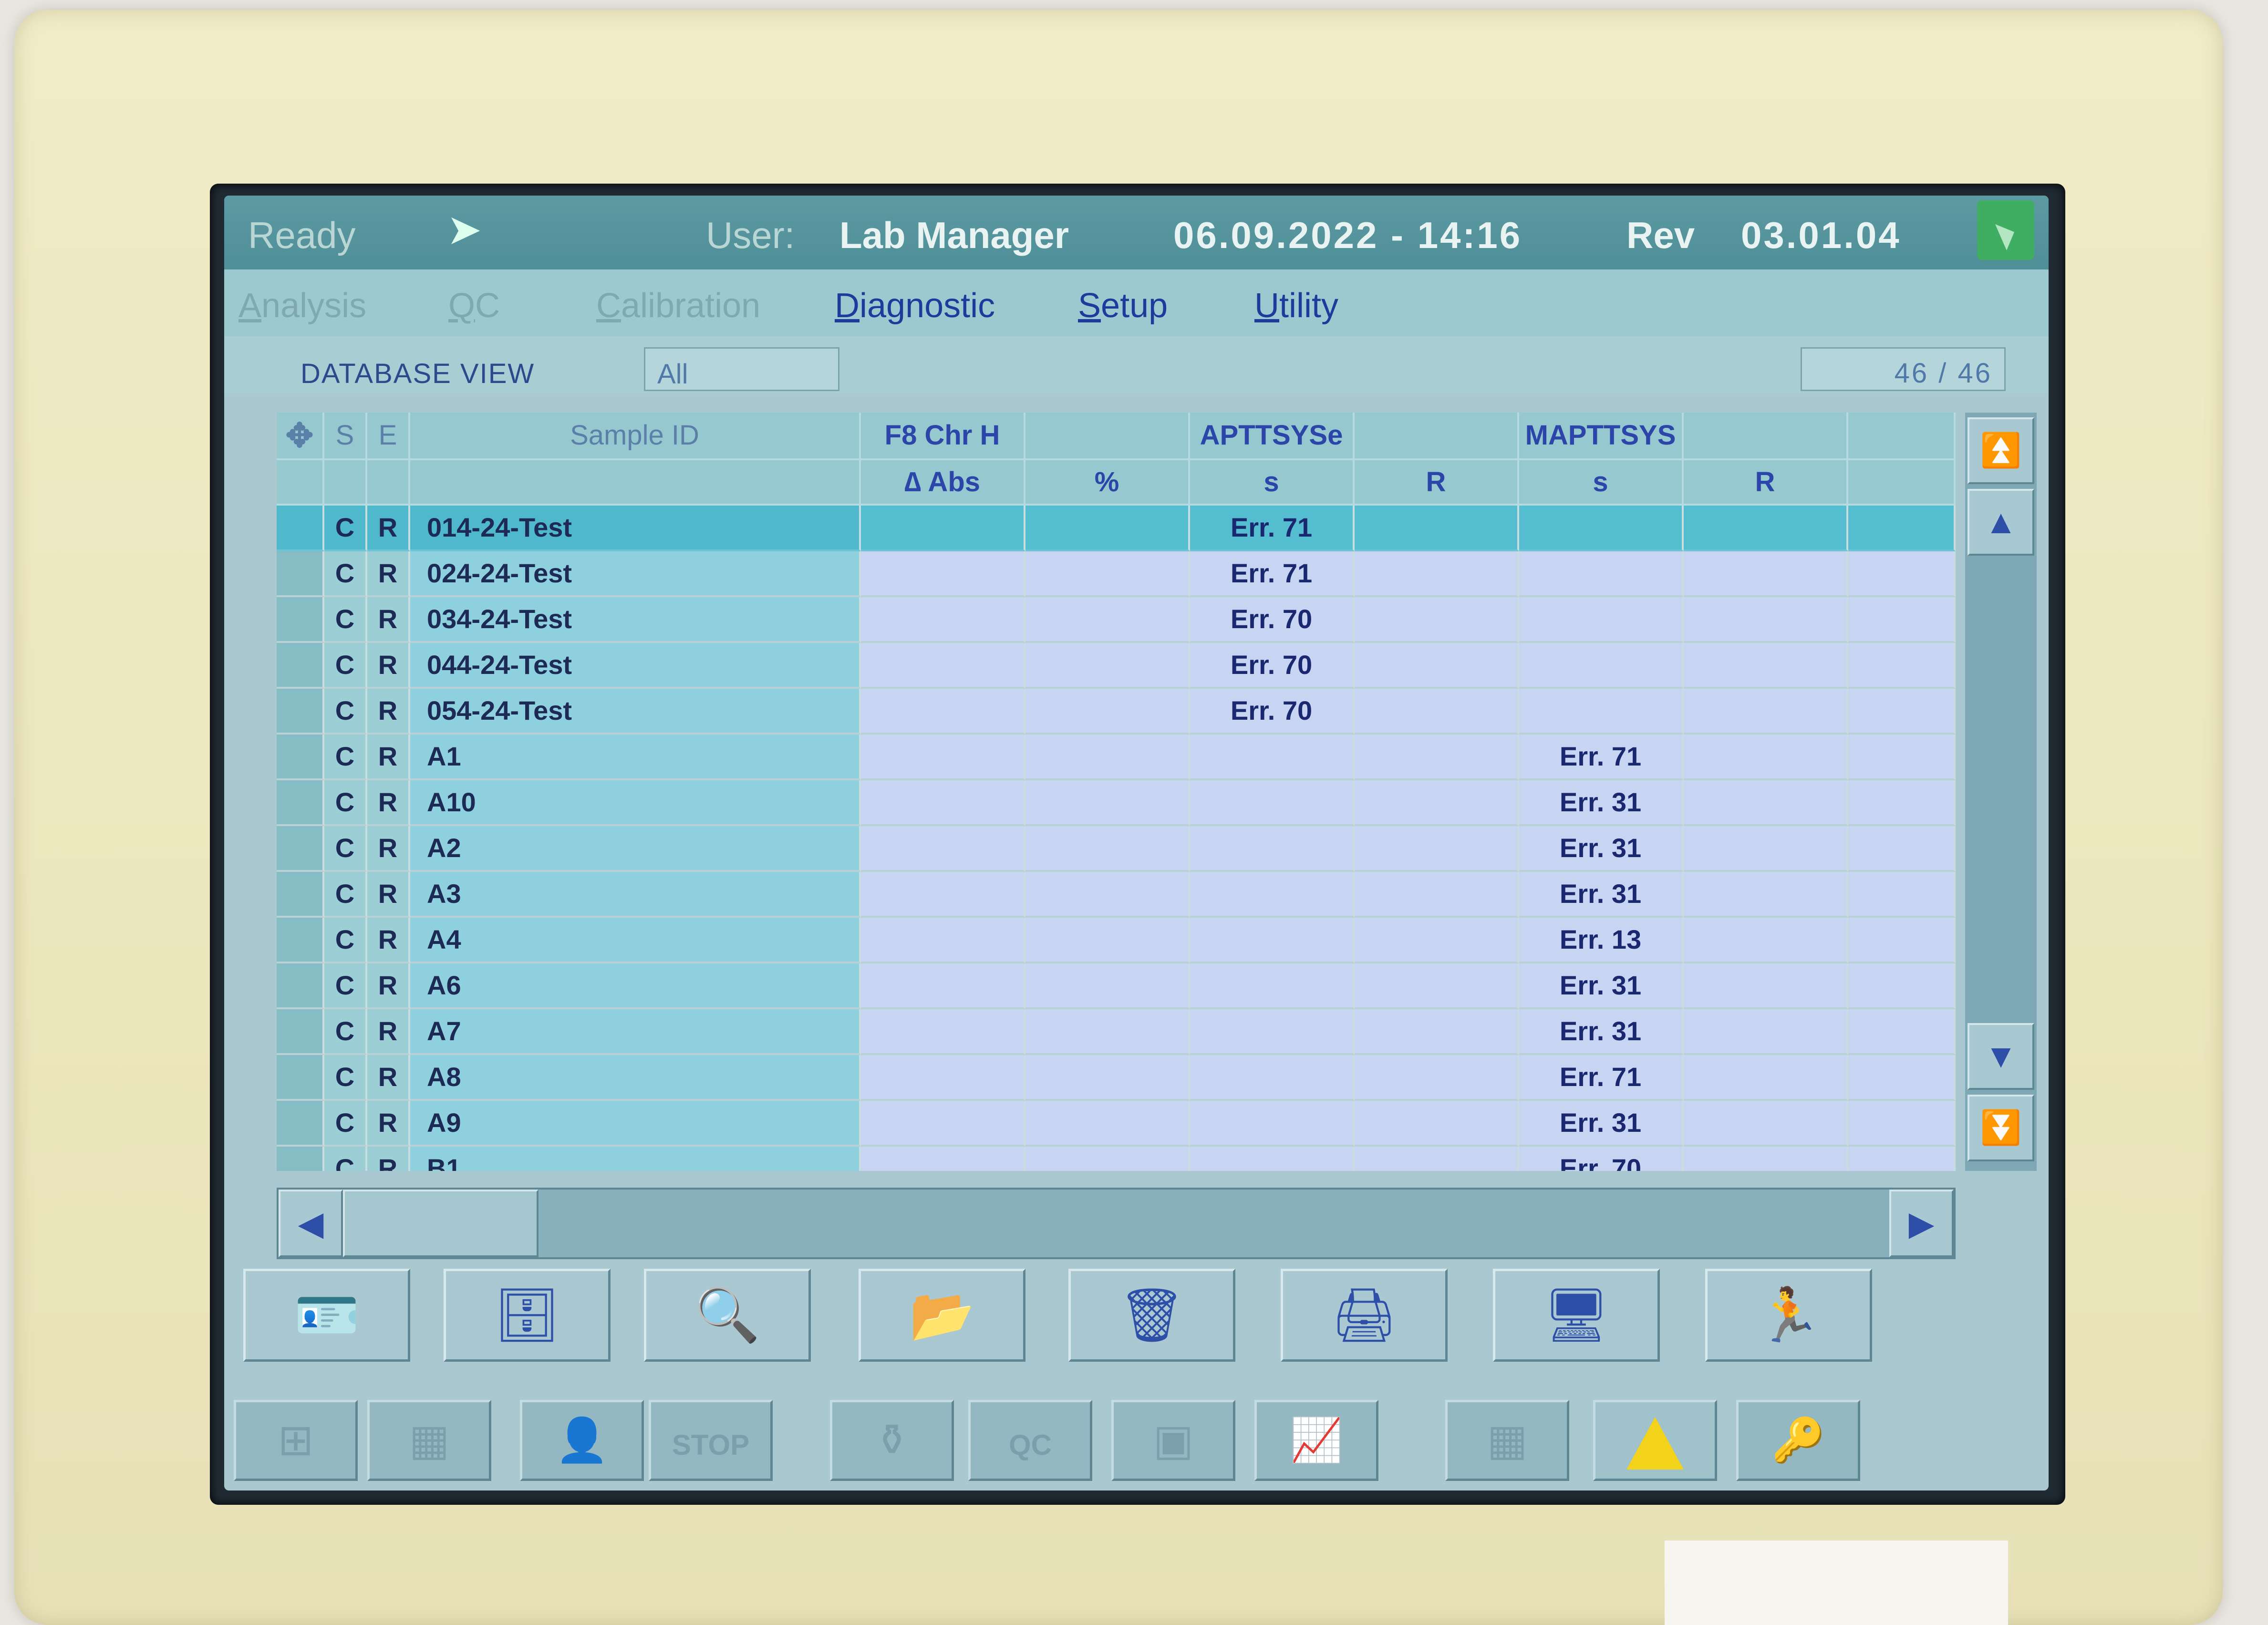 The width and height of the screenshot is (2268, 1625). Describe the element at coordinates (1116, 528) in the screenshot. I see `table-row: C R 014-24-Test Err. 71` at that location.